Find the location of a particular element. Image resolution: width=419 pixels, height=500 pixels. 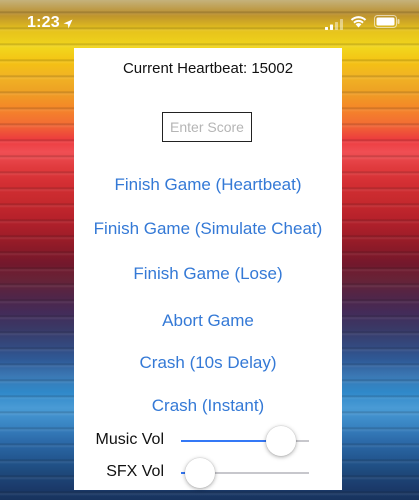

sfx-volume-row: SFX Vol is located at coordinates (208, 472).